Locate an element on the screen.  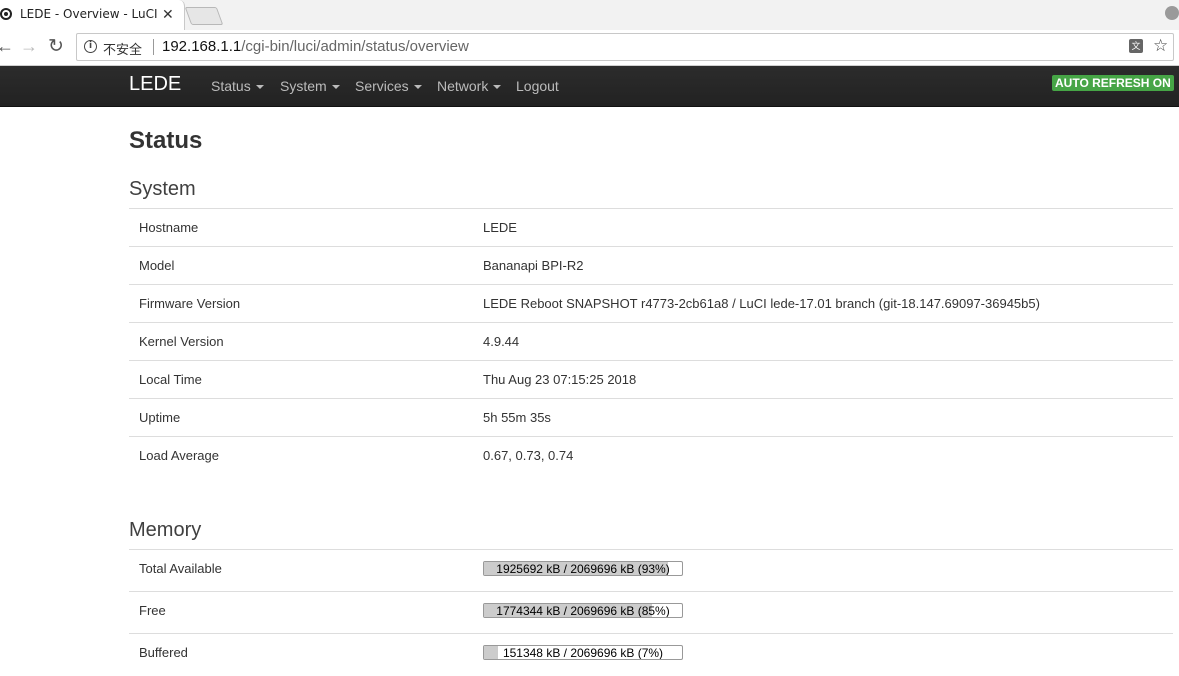
auto-refresh-toggle: AUTO REFRESH ON is located at coordinates (1113, 83).